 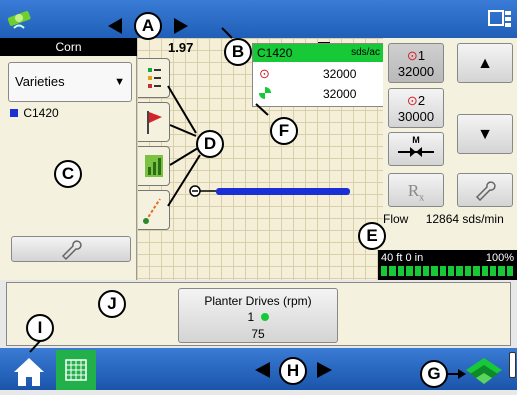 I want to click on callout-c: C, so click(x=68, y=174).